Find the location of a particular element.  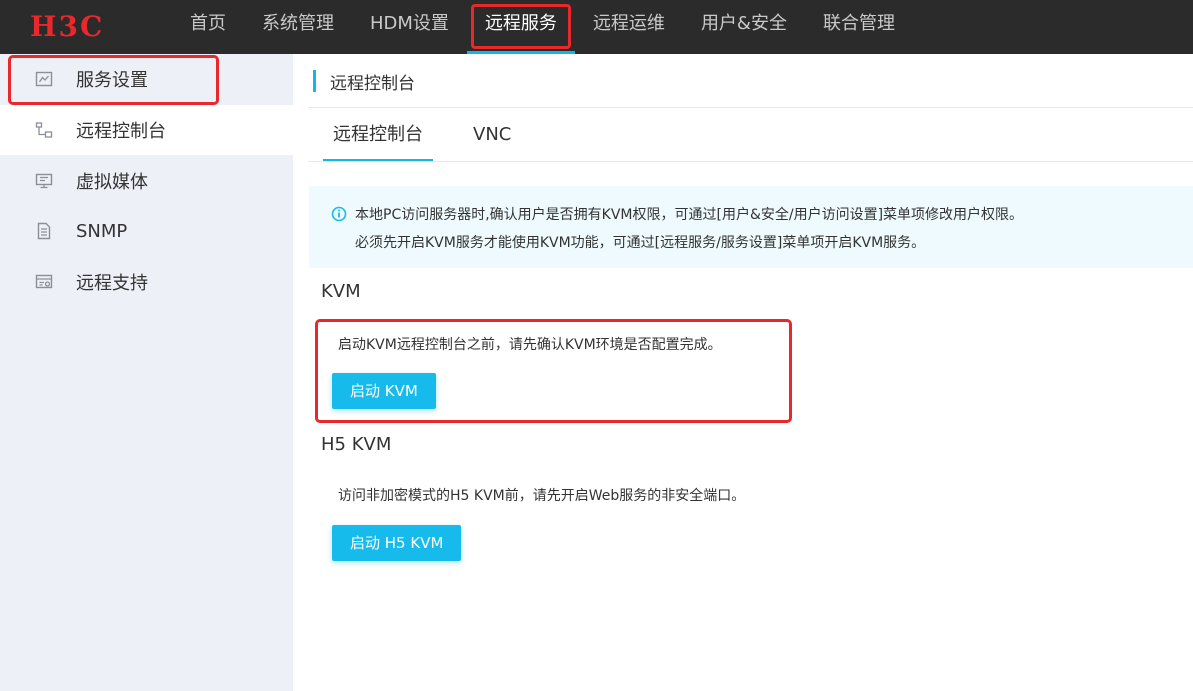

tab-label: VNC is located at coordinates (492, 134).